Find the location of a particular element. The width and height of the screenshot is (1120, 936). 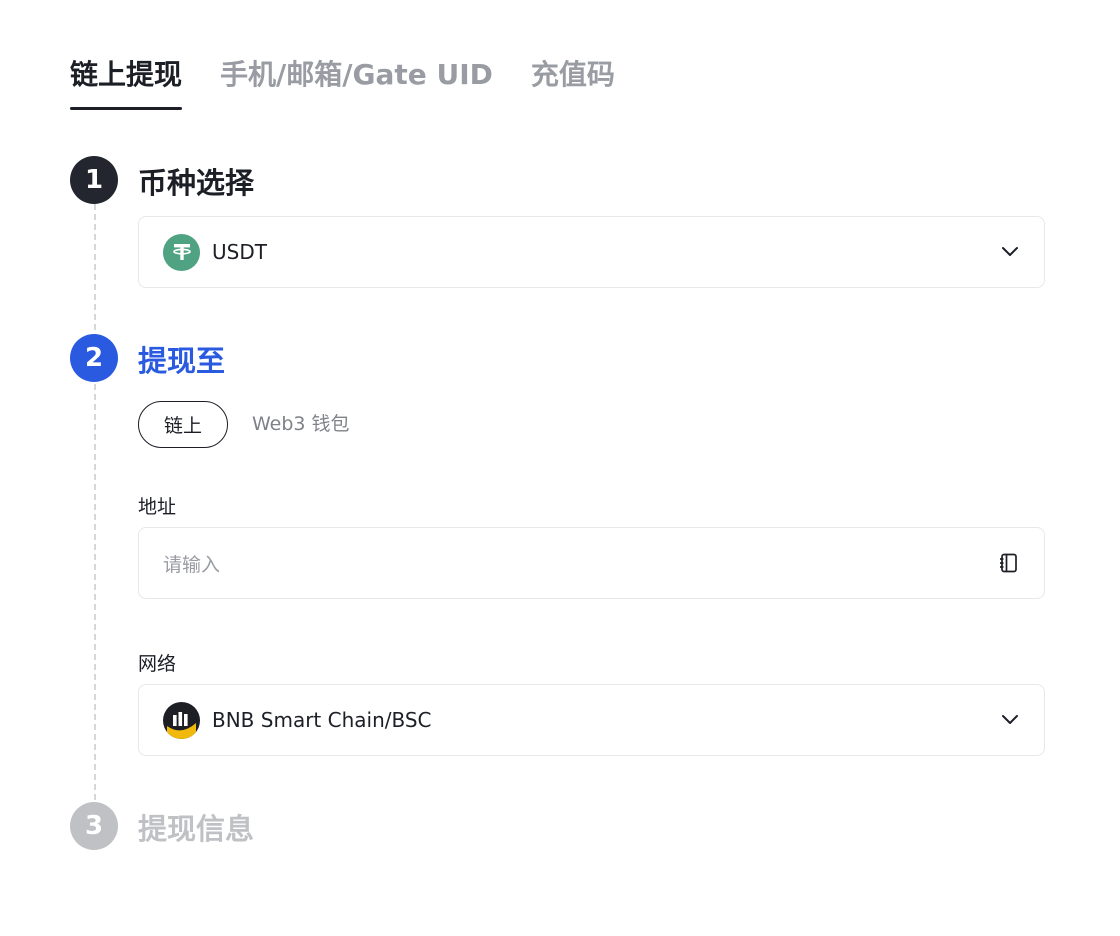

step-3-badge: 3 is located at coordinates (94, 826).